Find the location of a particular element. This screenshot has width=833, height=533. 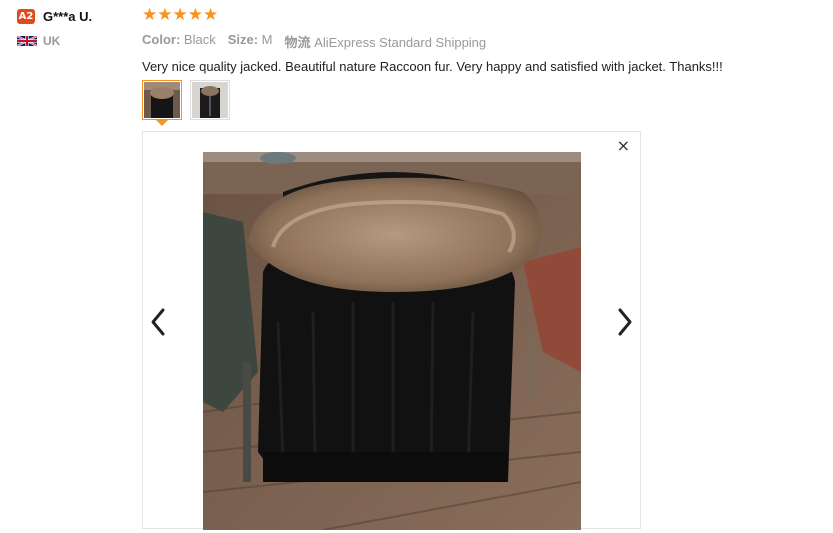

chevron-left-icon is located at coordinates (158, 322).